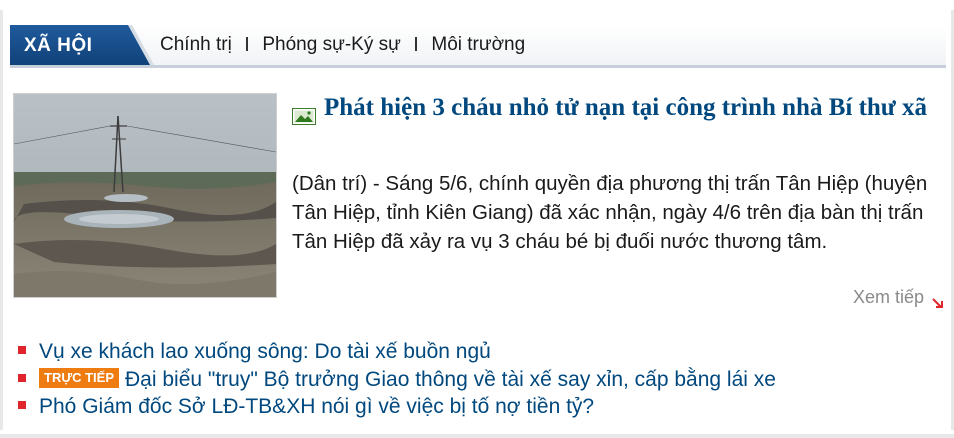  Describe the element at coordinates (331, 44) in the screenshot. I see `subnav-link-phong-su: Phóng sự-Ký sự` at that location.